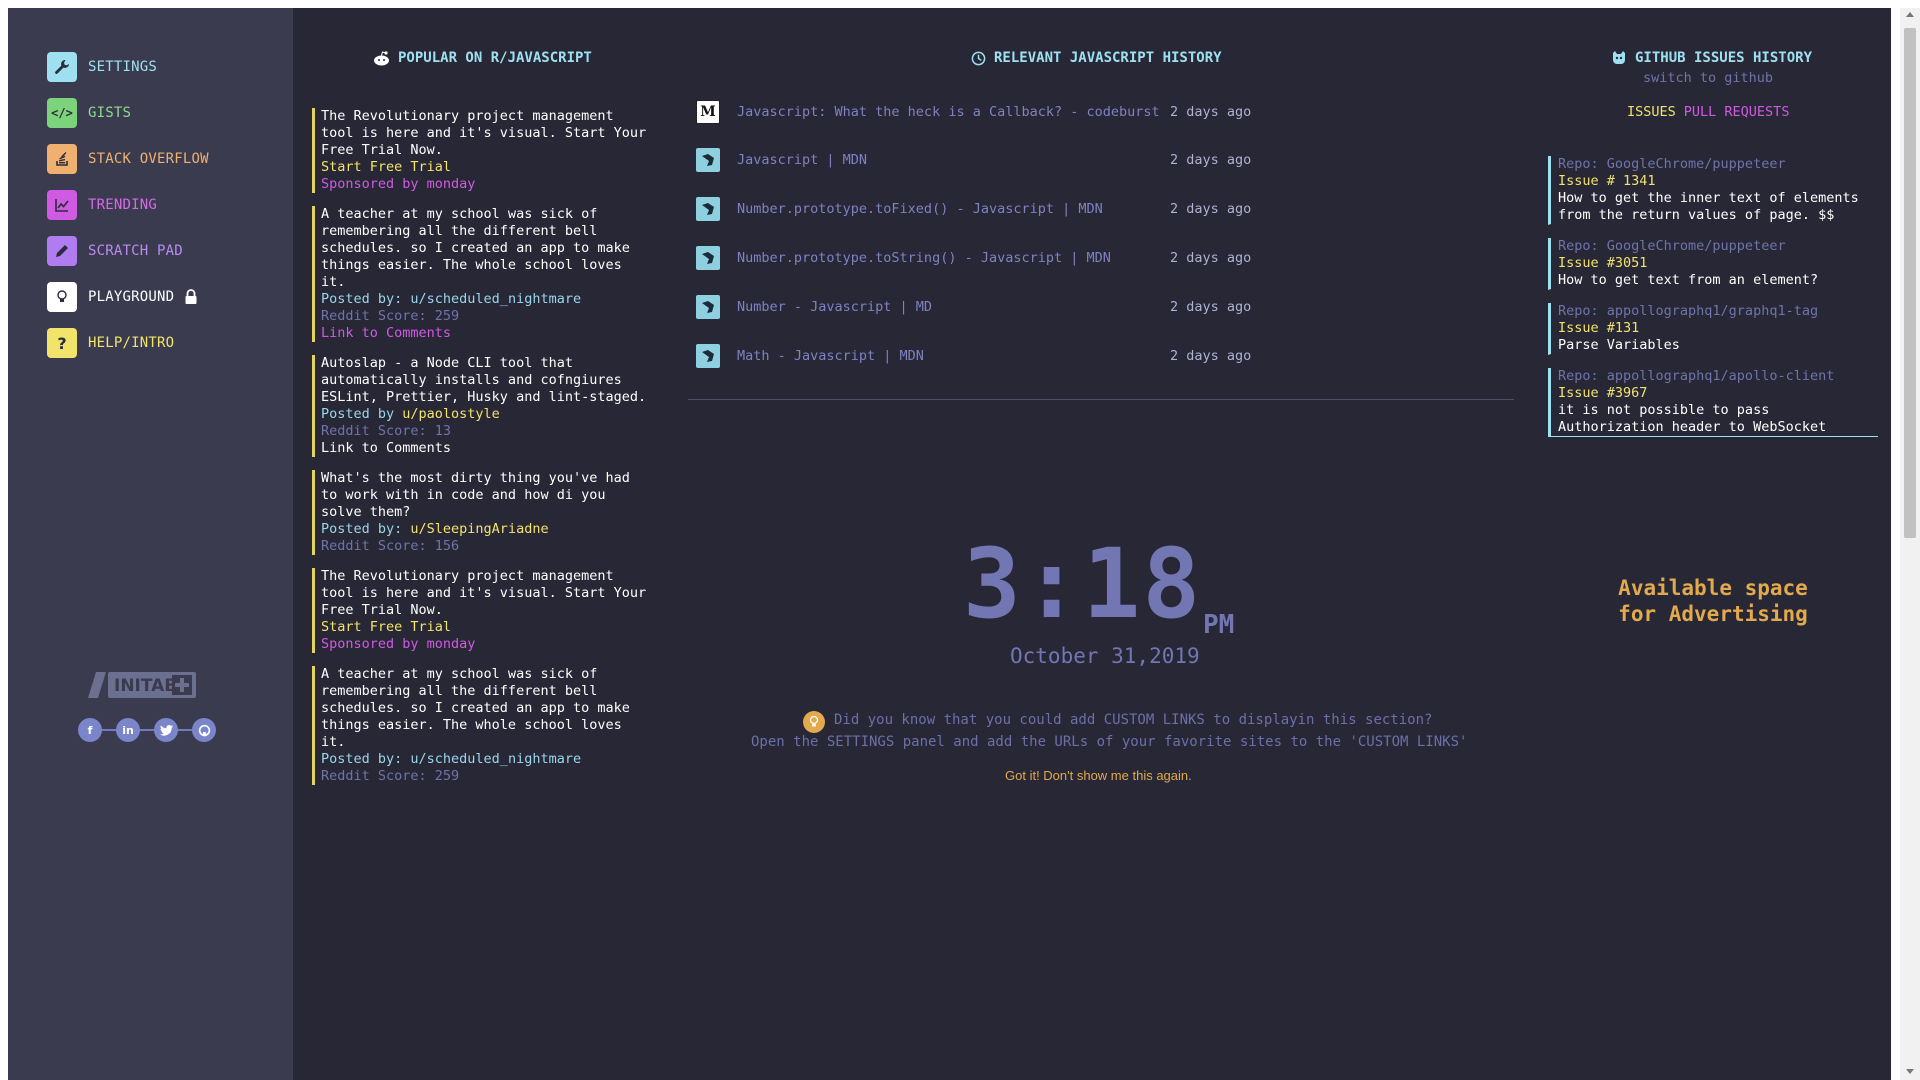 The height and width of the screenshot is (1080, 1920). What do you see at coordinates (1910, 1071) in the screenshot?
I see `scroll-down-icon` at bounding box center [1910, 1071].